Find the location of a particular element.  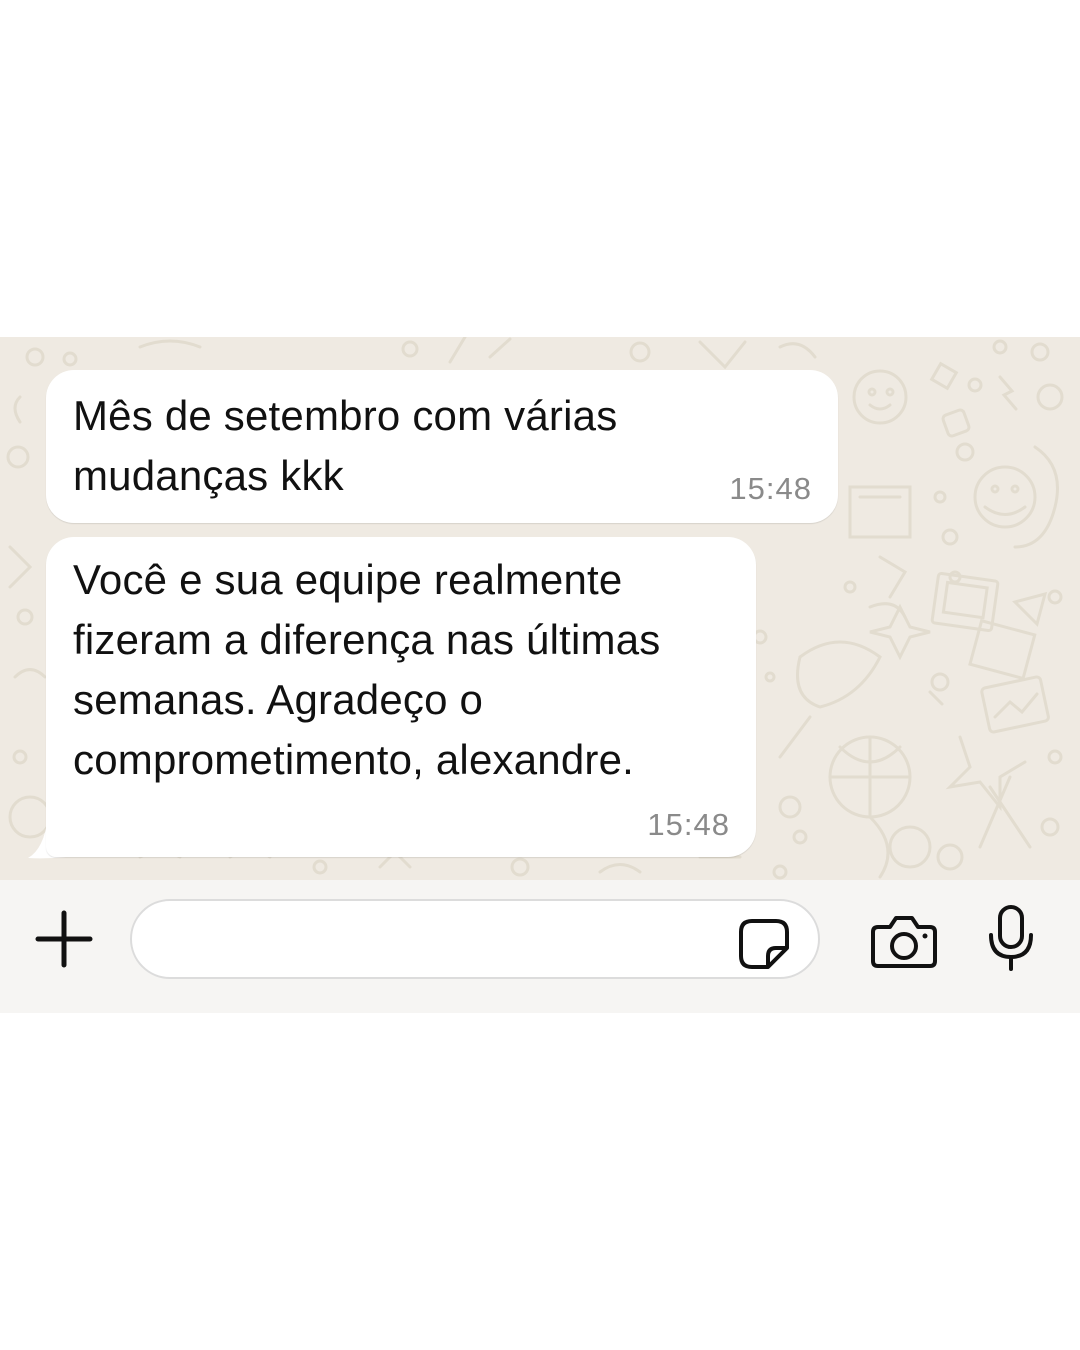

sticker-icon is located at coordinates (764, 944).